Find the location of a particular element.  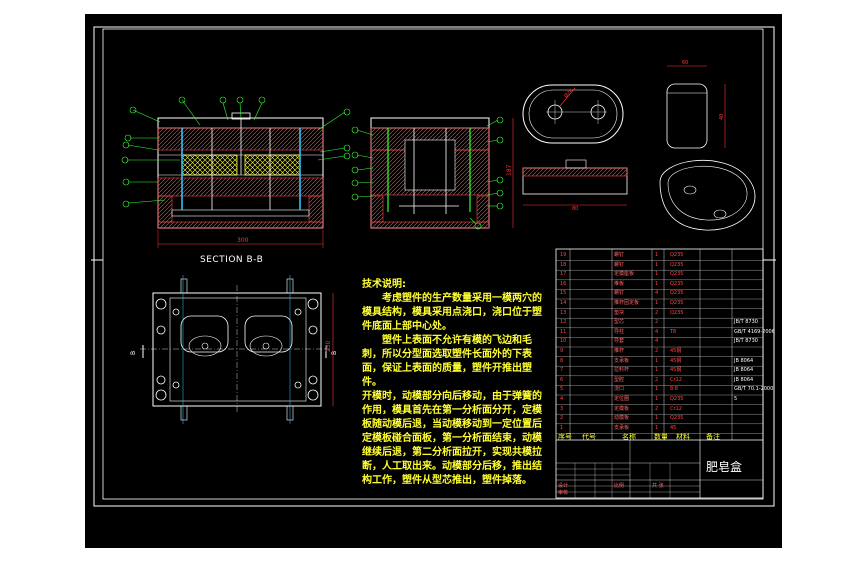

drawing-title: 肥皂盒 is located at coordinates (724, 467).